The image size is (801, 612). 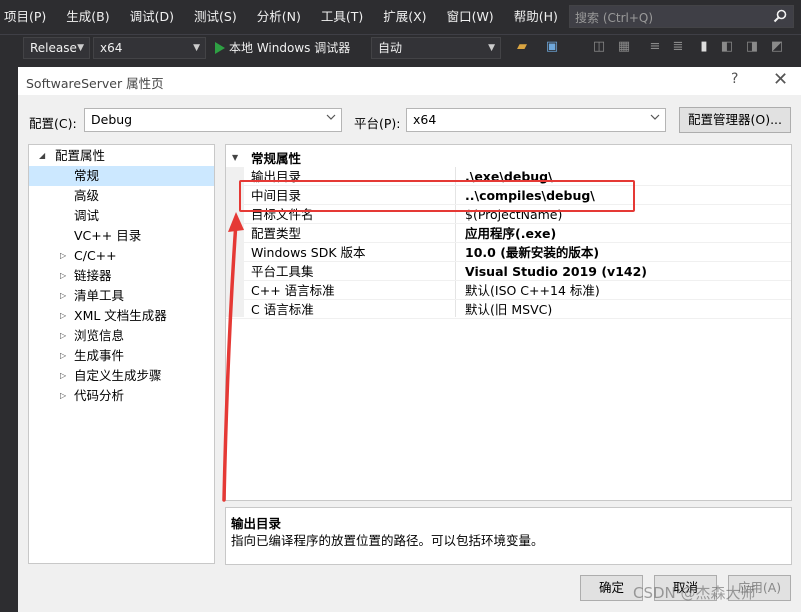 I want to click on tree-item-label: 调试, so click(x=87, y=215).